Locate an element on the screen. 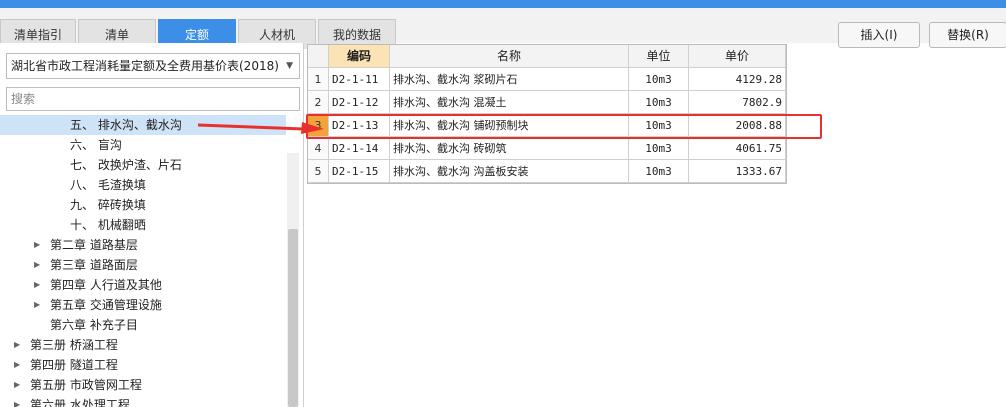 This screenshot has width=1006, height=407. tree-item: ▶ 第五册 市政管网工程 is located at coordinates (145, 385).